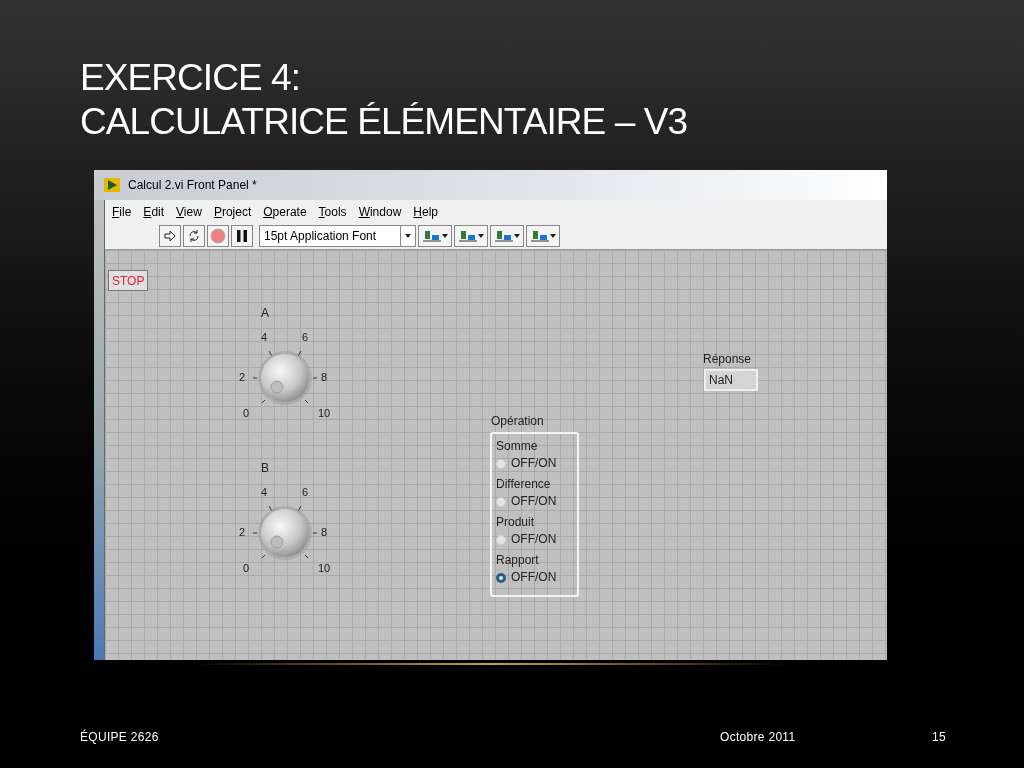 The height and width of the screenshot is (768, 1024). I want to click on pause-button, so click(242, 236).